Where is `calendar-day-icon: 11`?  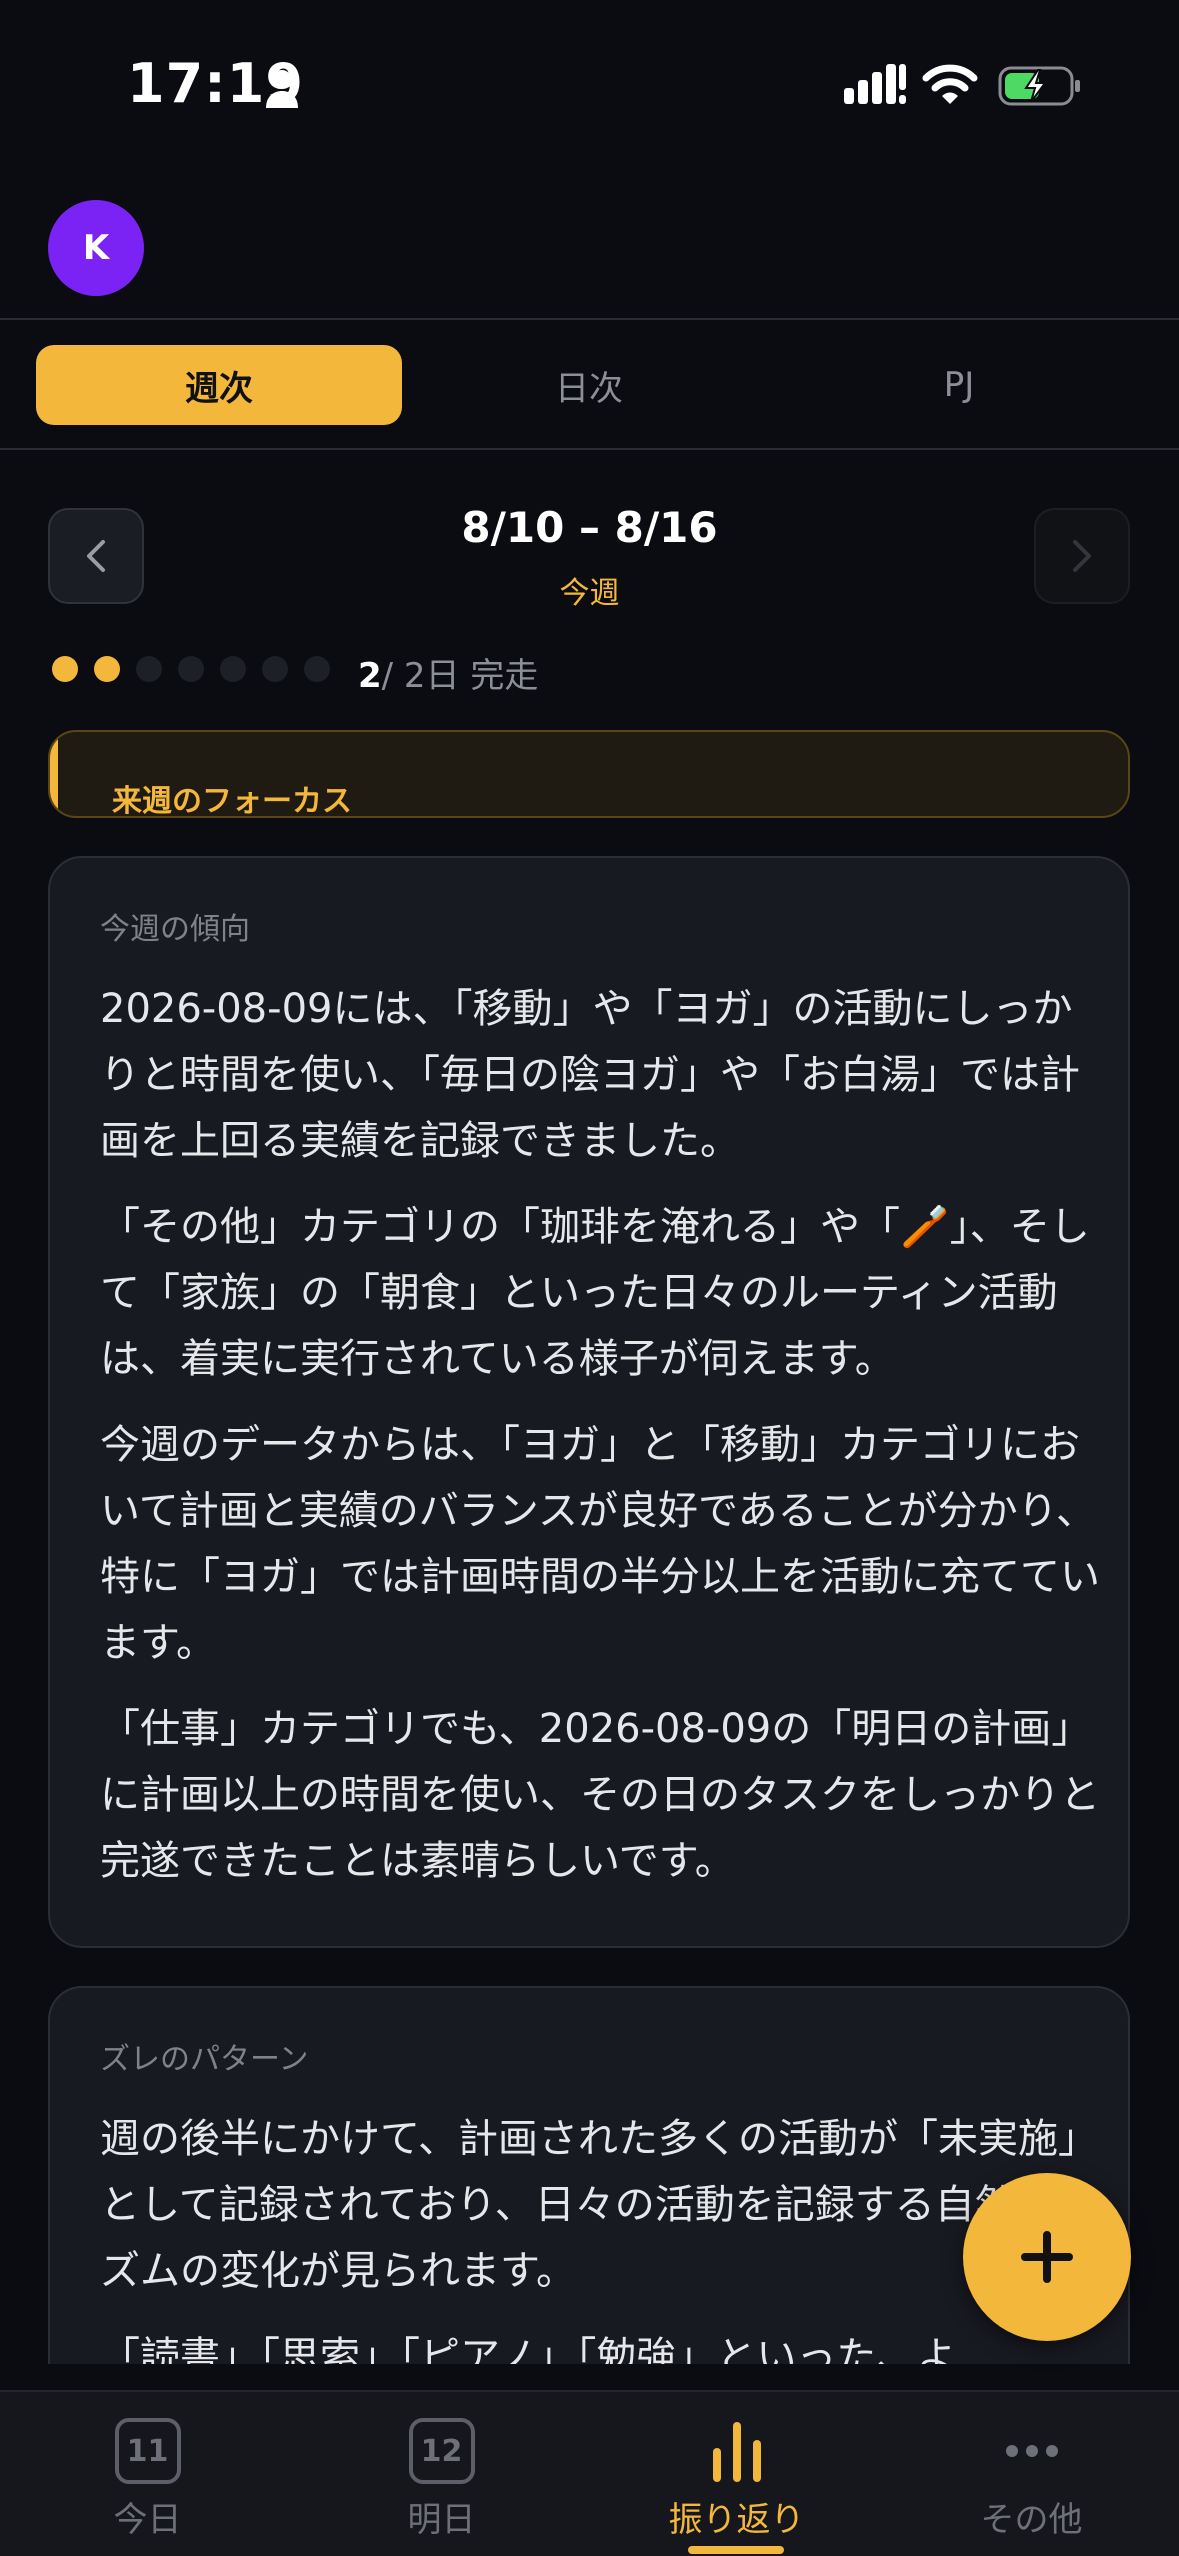
calendar-day-icon: 11 is located at coordinates (147, 2451).